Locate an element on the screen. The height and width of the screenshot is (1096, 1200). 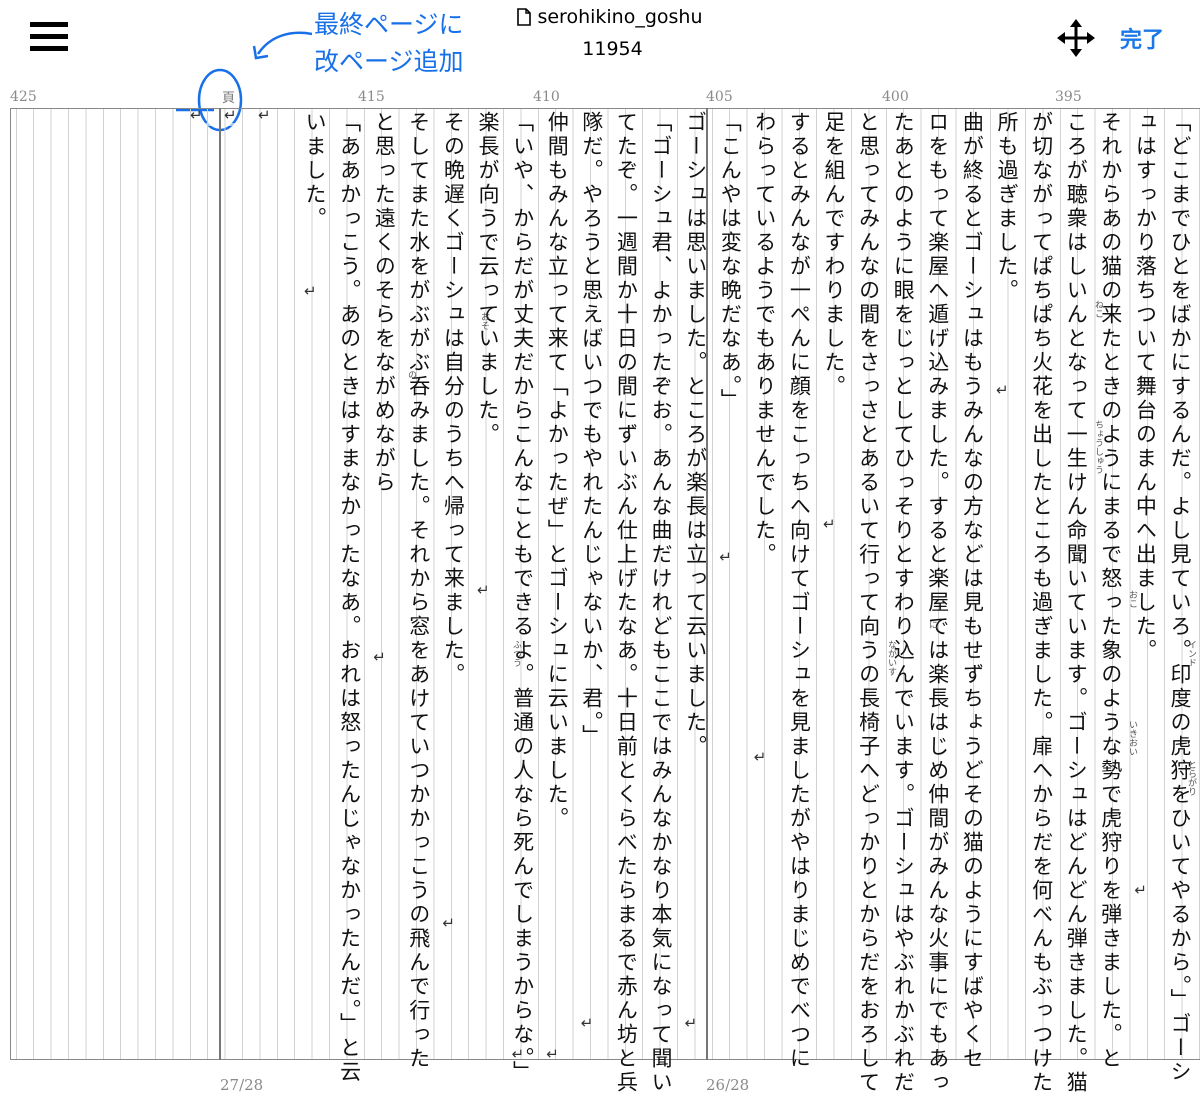
ruby-annotation: おそ is located at coordinates (484, 321).